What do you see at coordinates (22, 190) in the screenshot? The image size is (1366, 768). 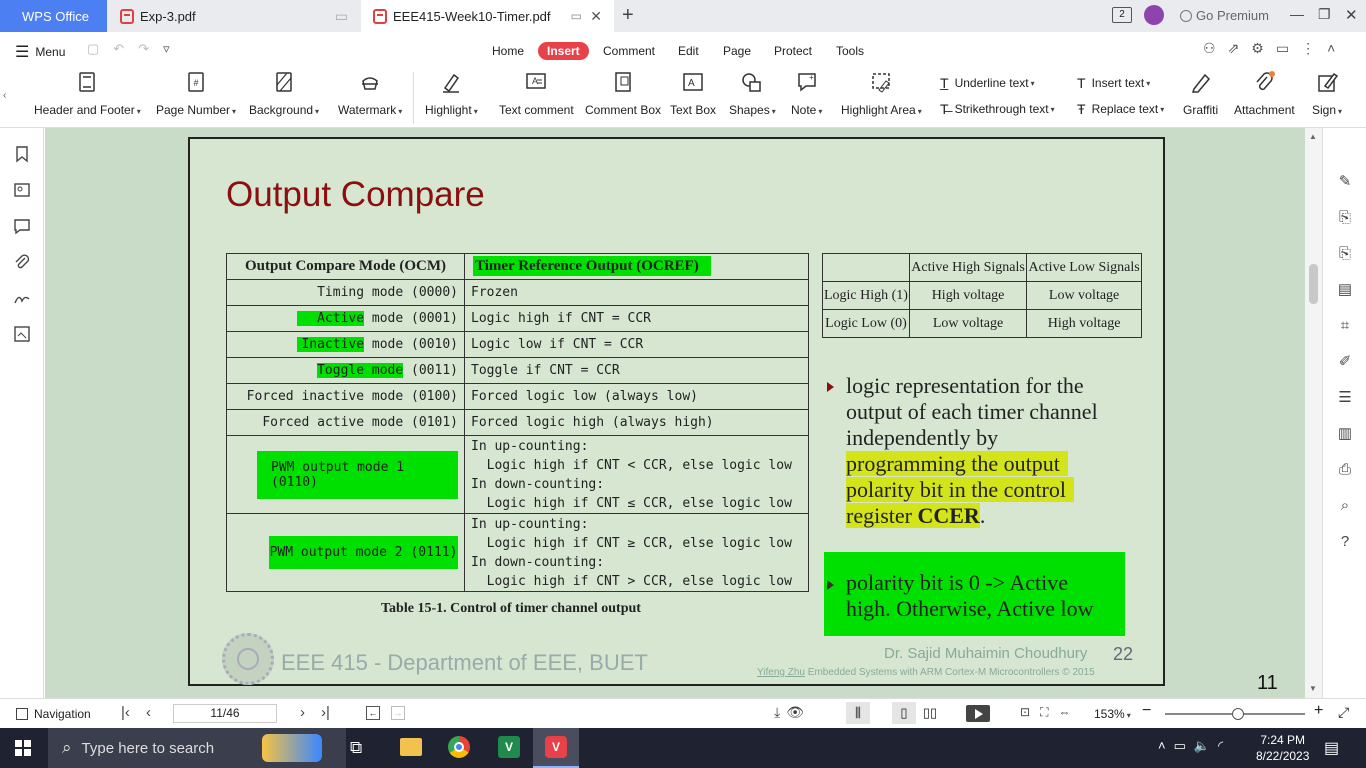 I see `thumbnail-icon` at bounding box center [22, 190].